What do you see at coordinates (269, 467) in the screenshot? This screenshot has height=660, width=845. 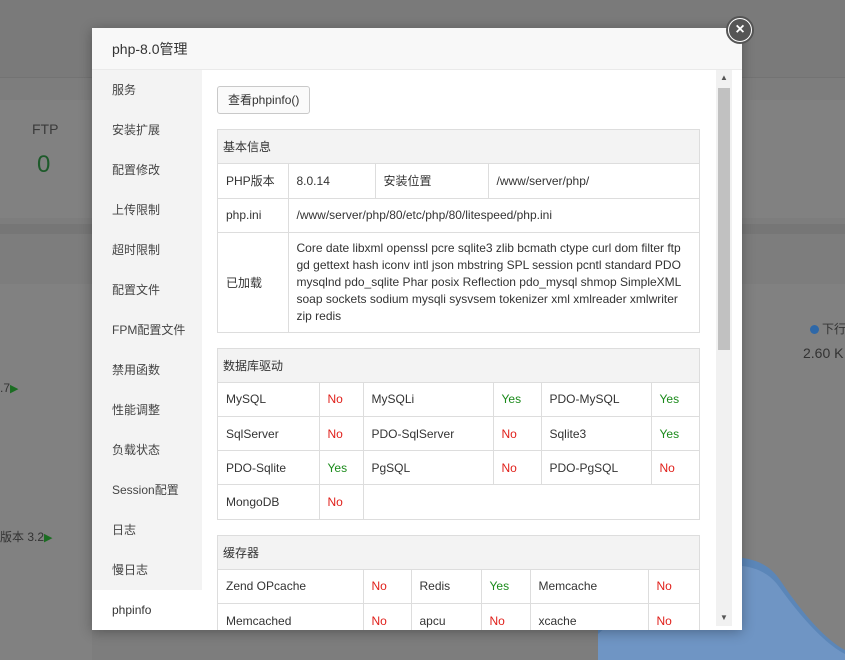 I see `driver-name: PDO-Sqlite` at bounding box center [269, 467].